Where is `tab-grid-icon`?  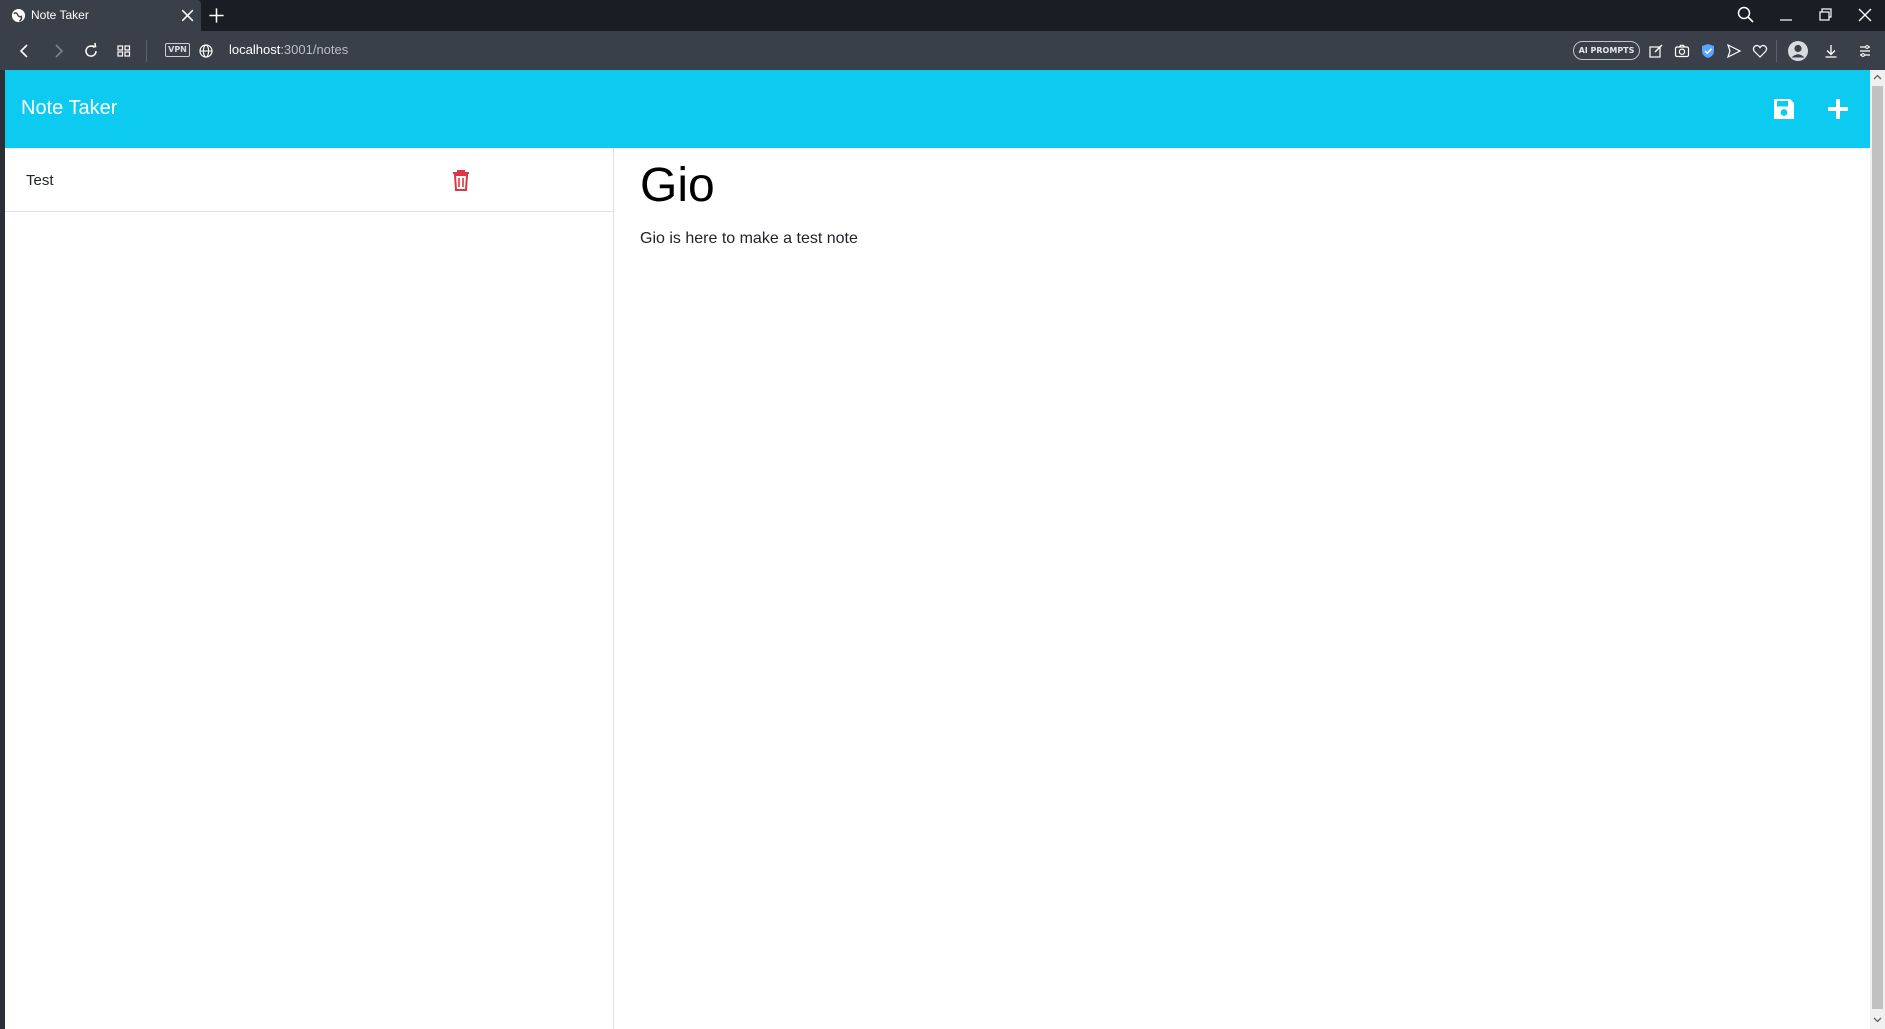
tab-grid-icon is located at coordinates (124, 51).